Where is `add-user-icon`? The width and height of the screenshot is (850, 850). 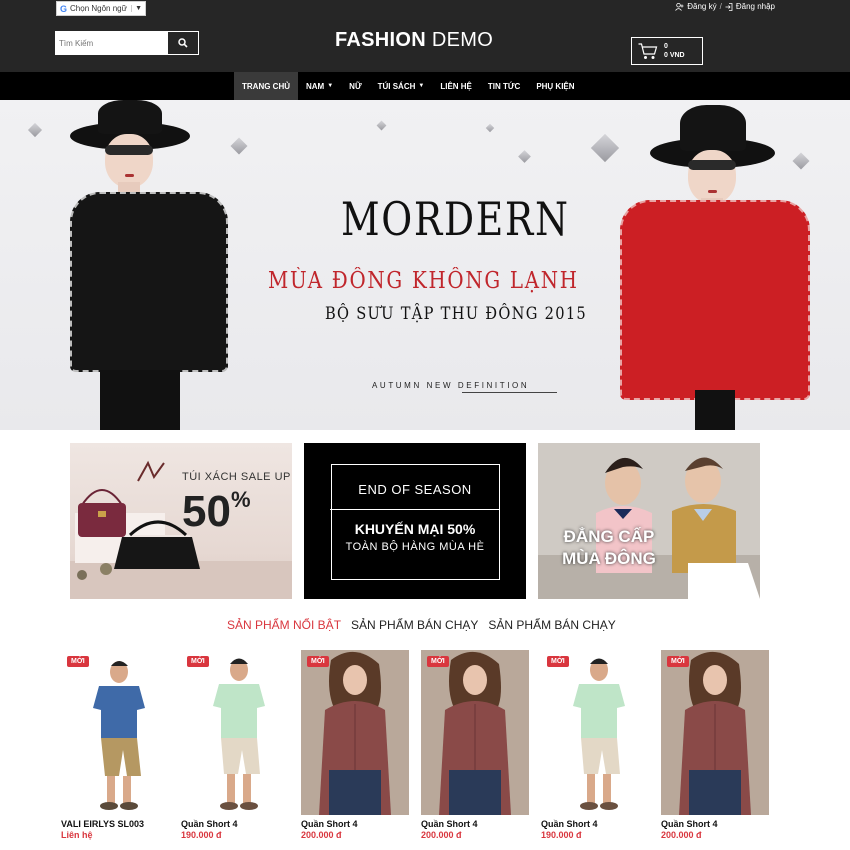
add-user-icon is located at coordinates (679, 6).